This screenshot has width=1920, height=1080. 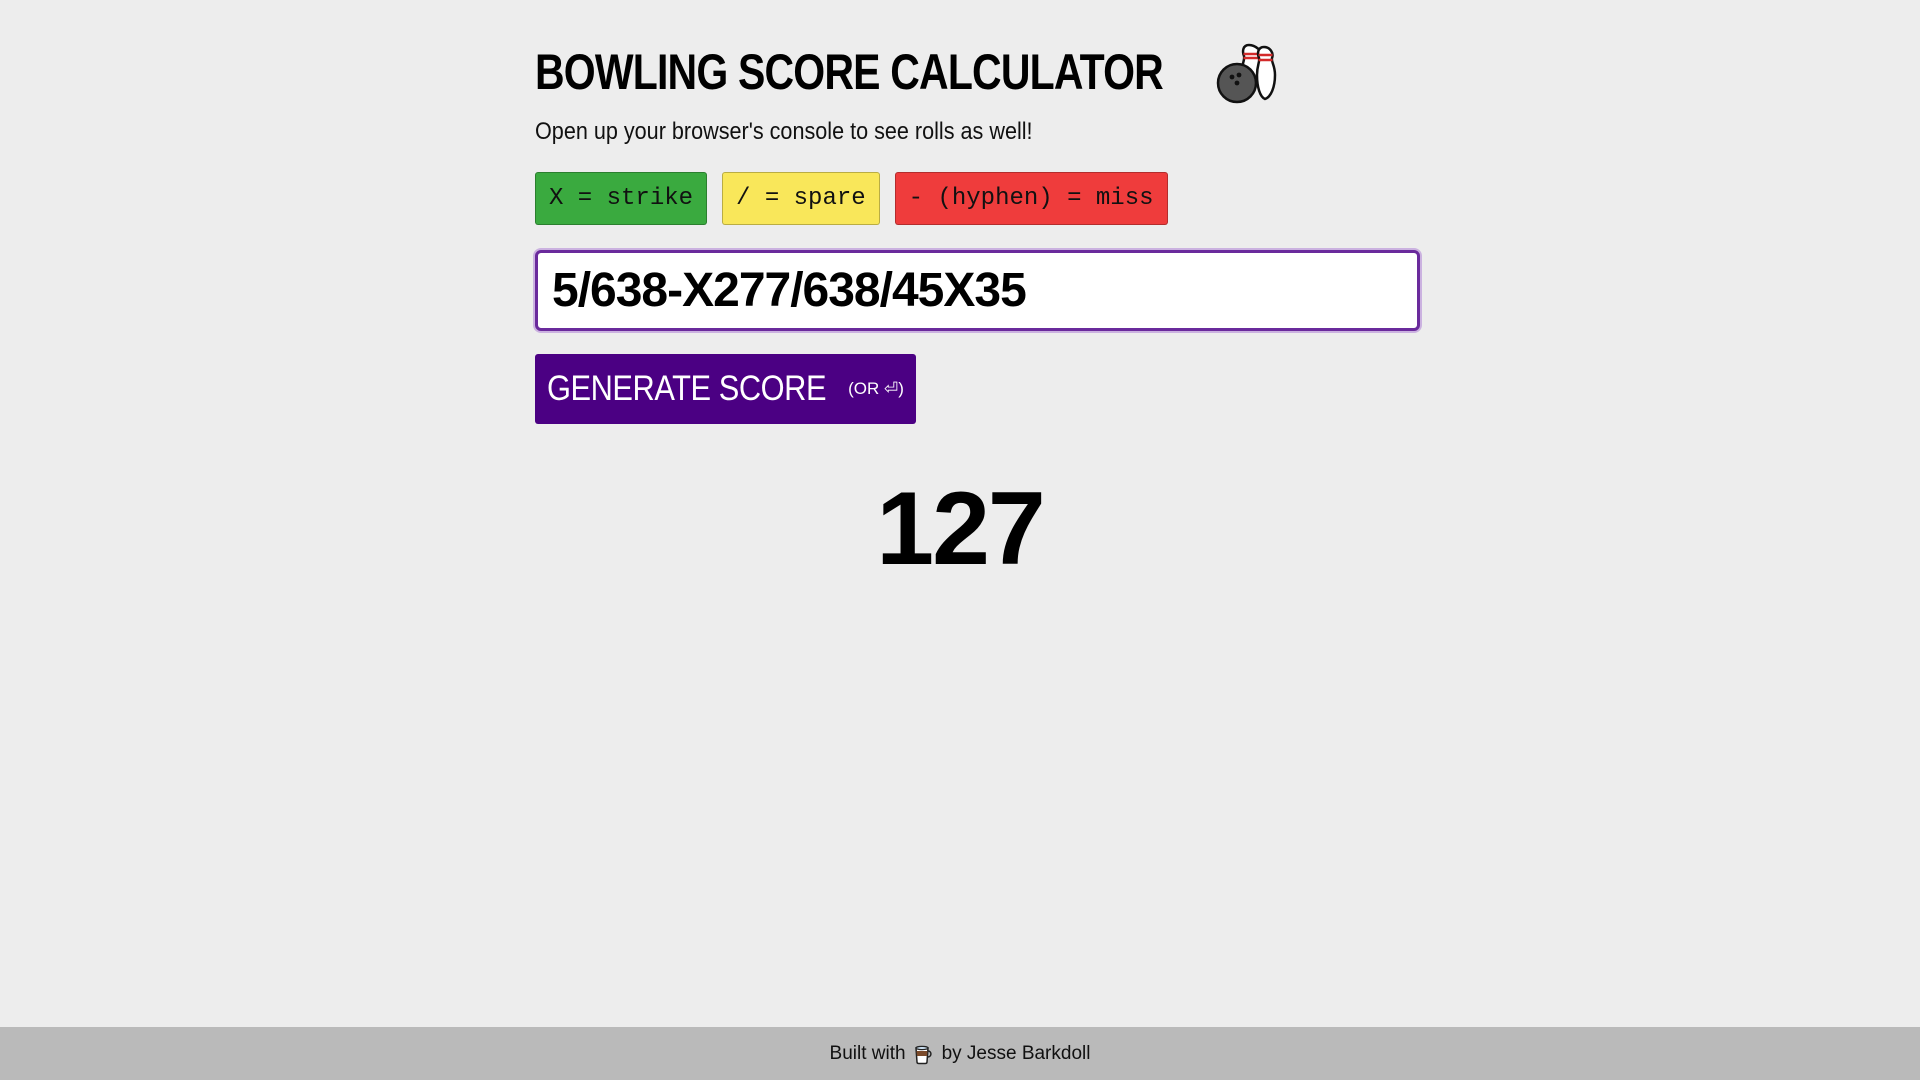 I want to click on generate-score-label: GENERATE SCORE, so click(x=687, y=388).